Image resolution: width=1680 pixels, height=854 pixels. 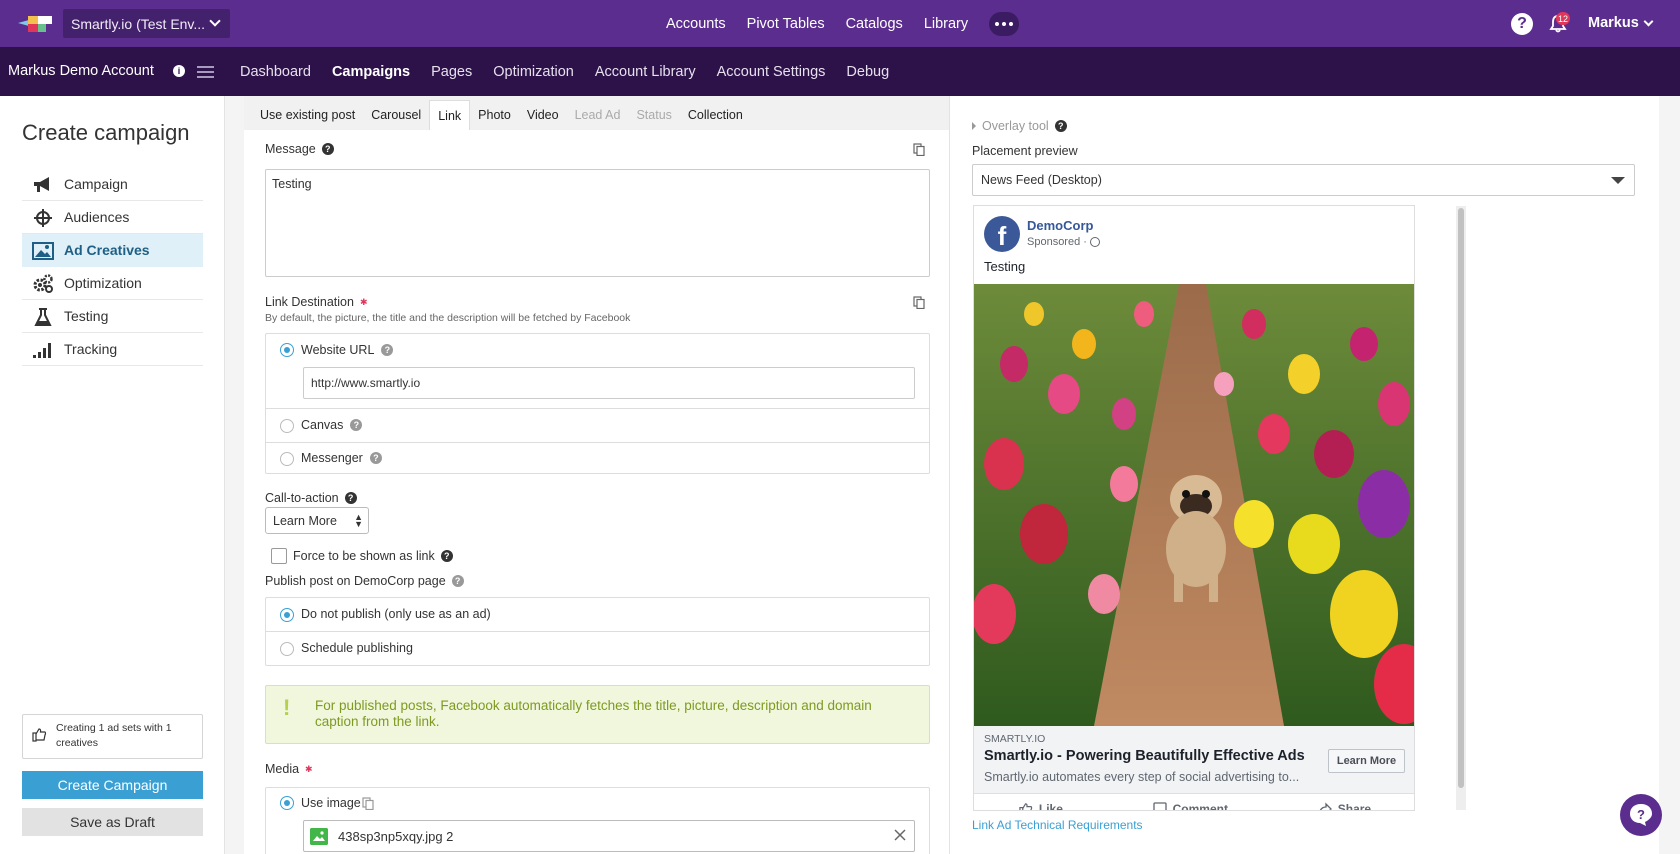 I want to click on account-name: Markus Demo Account, so click(x=81, y=71).